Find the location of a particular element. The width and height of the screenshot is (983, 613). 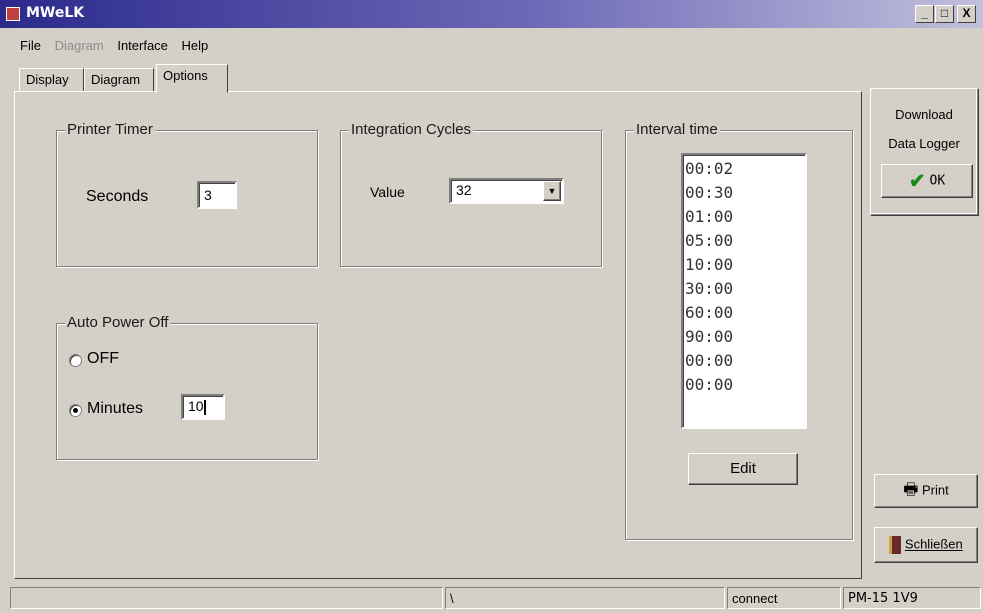

close-button: Schließen is located at coordinates (926, 545).